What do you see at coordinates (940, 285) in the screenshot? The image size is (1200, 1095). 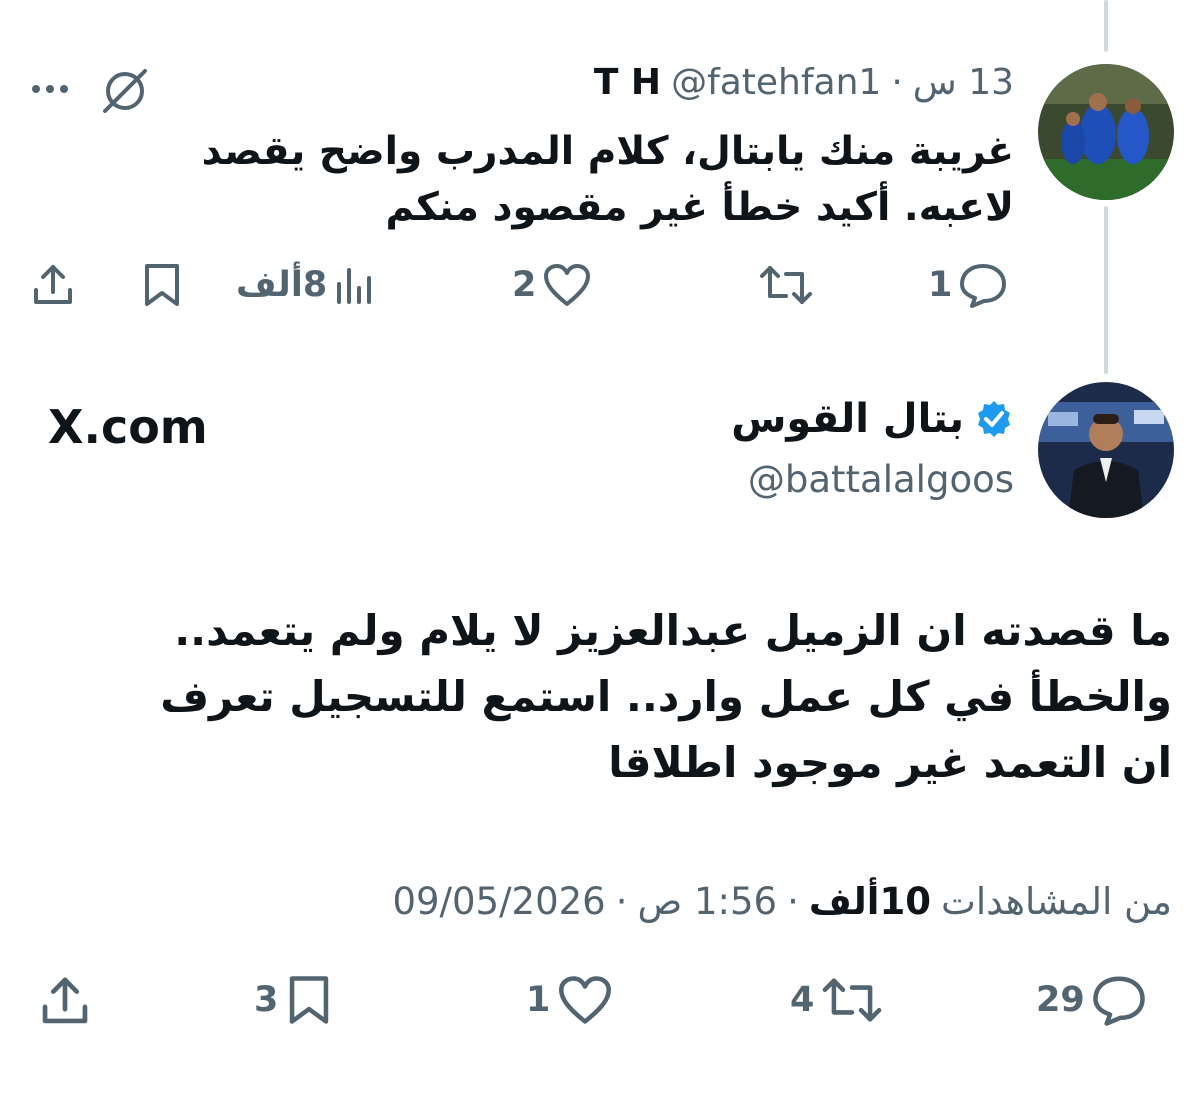 I see `reply-count: 1` at bounding box center [940, 285].